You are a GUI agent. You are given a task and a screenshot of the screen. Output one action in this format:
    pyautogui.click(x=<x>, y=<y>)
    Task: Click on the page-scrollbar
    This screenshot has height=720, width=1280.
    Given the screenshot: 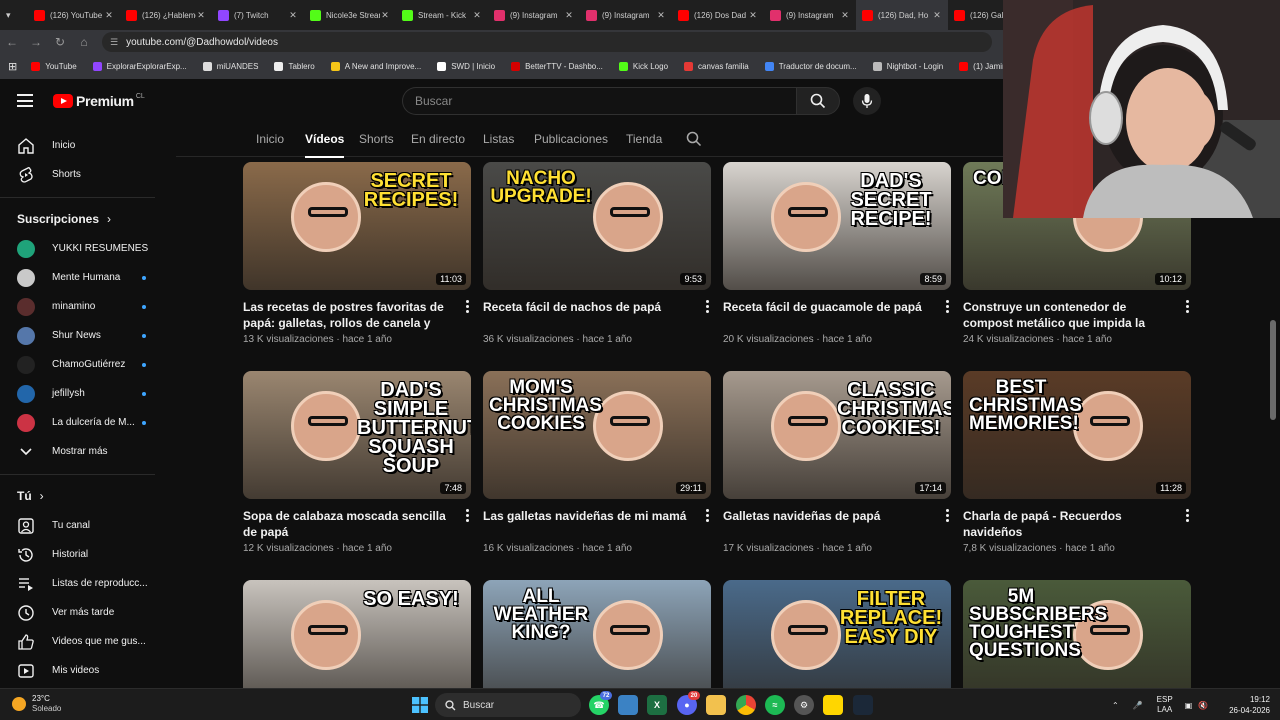 What is the action you would take?
    pyautogui.click(x=1273, y=370)
    